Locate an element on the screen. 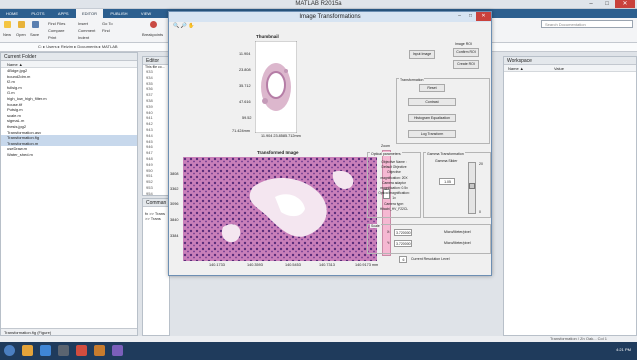  save-button: Save is located at coordinates (34, 34).